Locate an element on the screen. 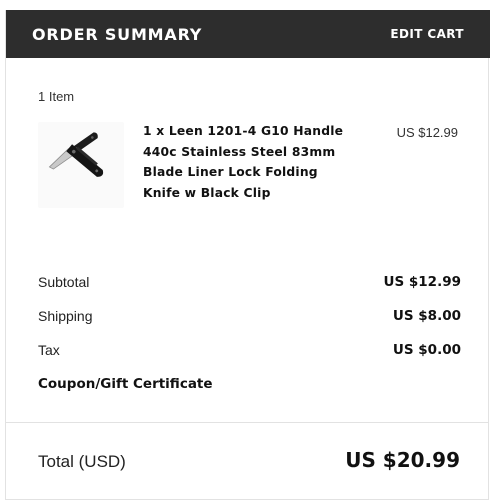  total-value: US $20.99 is located at coordinates (402, 460).